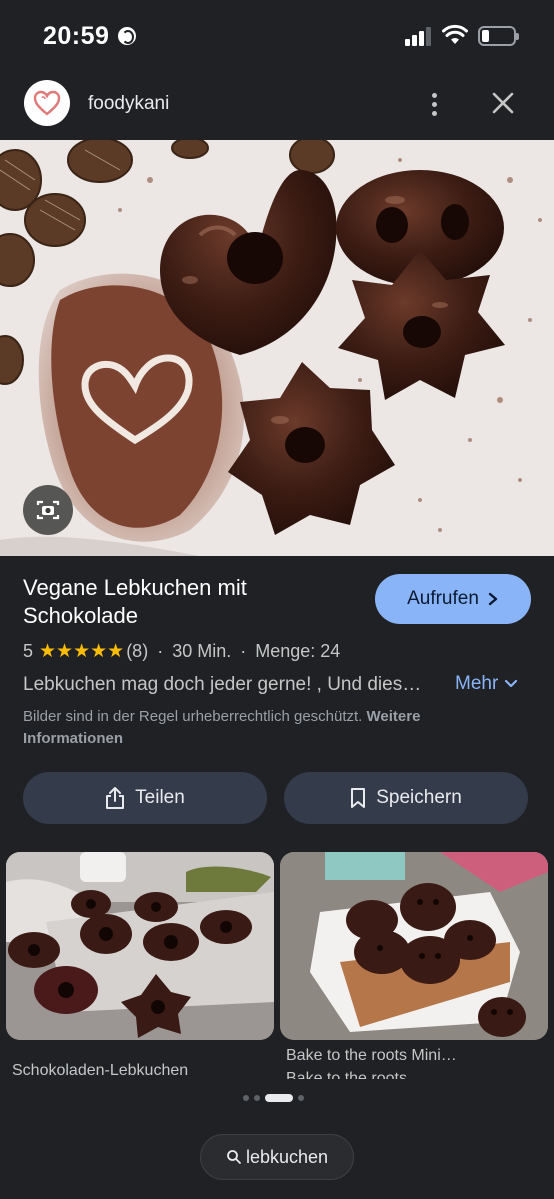 This screenshot has height=1199, width=554. What do you see at coordinates (287, 1156) in the screenshot?
I see `search-query: lebkuchen` at bounding box center [287, 1156].